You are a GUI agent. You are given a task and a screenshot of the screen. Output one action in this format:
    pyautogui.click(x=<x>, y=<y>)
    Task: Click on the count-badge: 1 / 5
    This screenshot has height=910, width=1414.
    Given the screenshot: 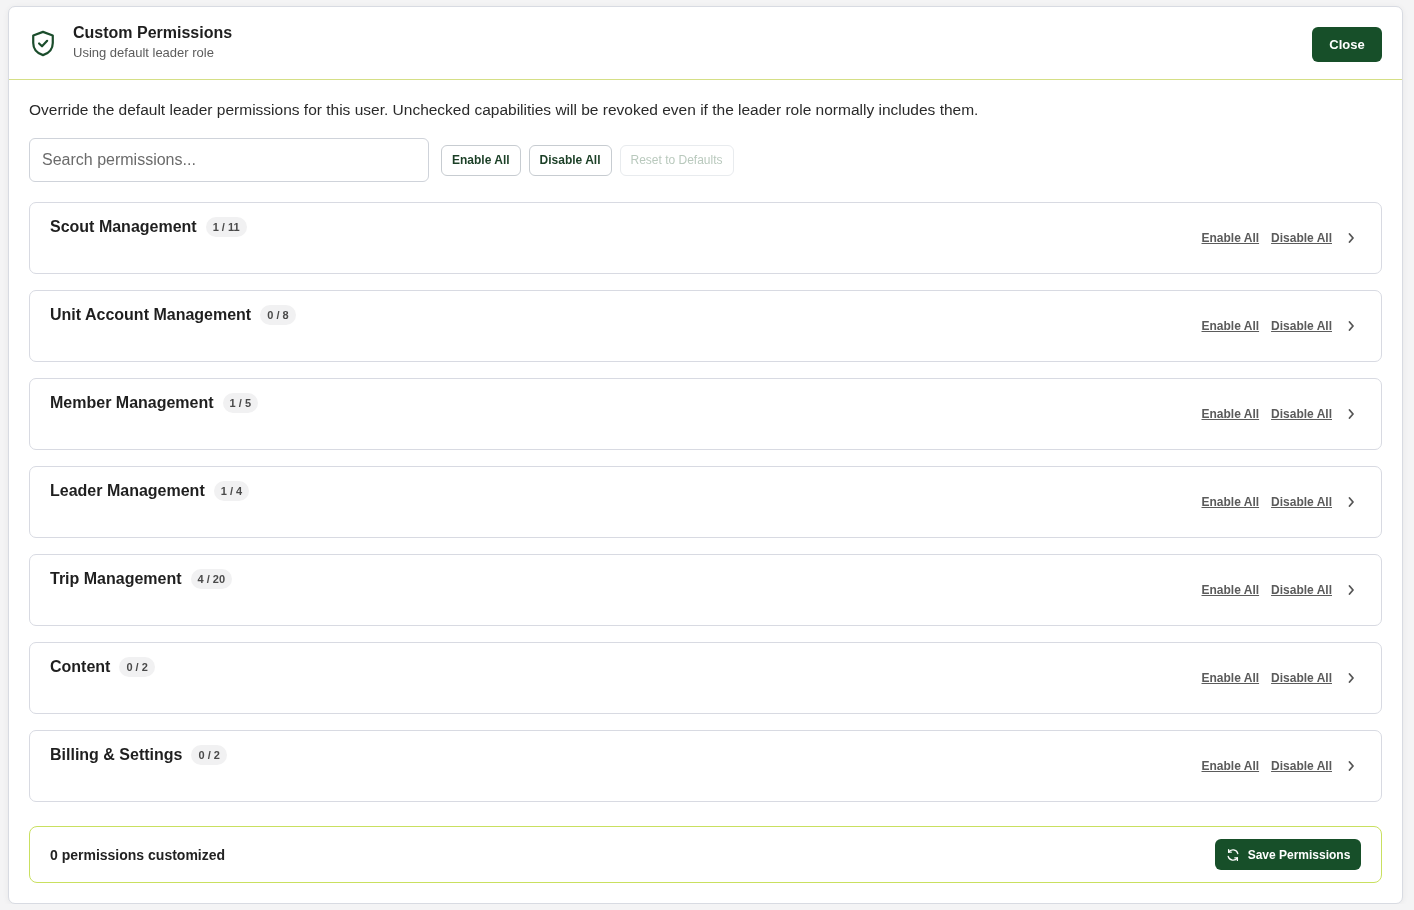 What is the action you would take?
    pyautogui.click(x=240, y=403)
    